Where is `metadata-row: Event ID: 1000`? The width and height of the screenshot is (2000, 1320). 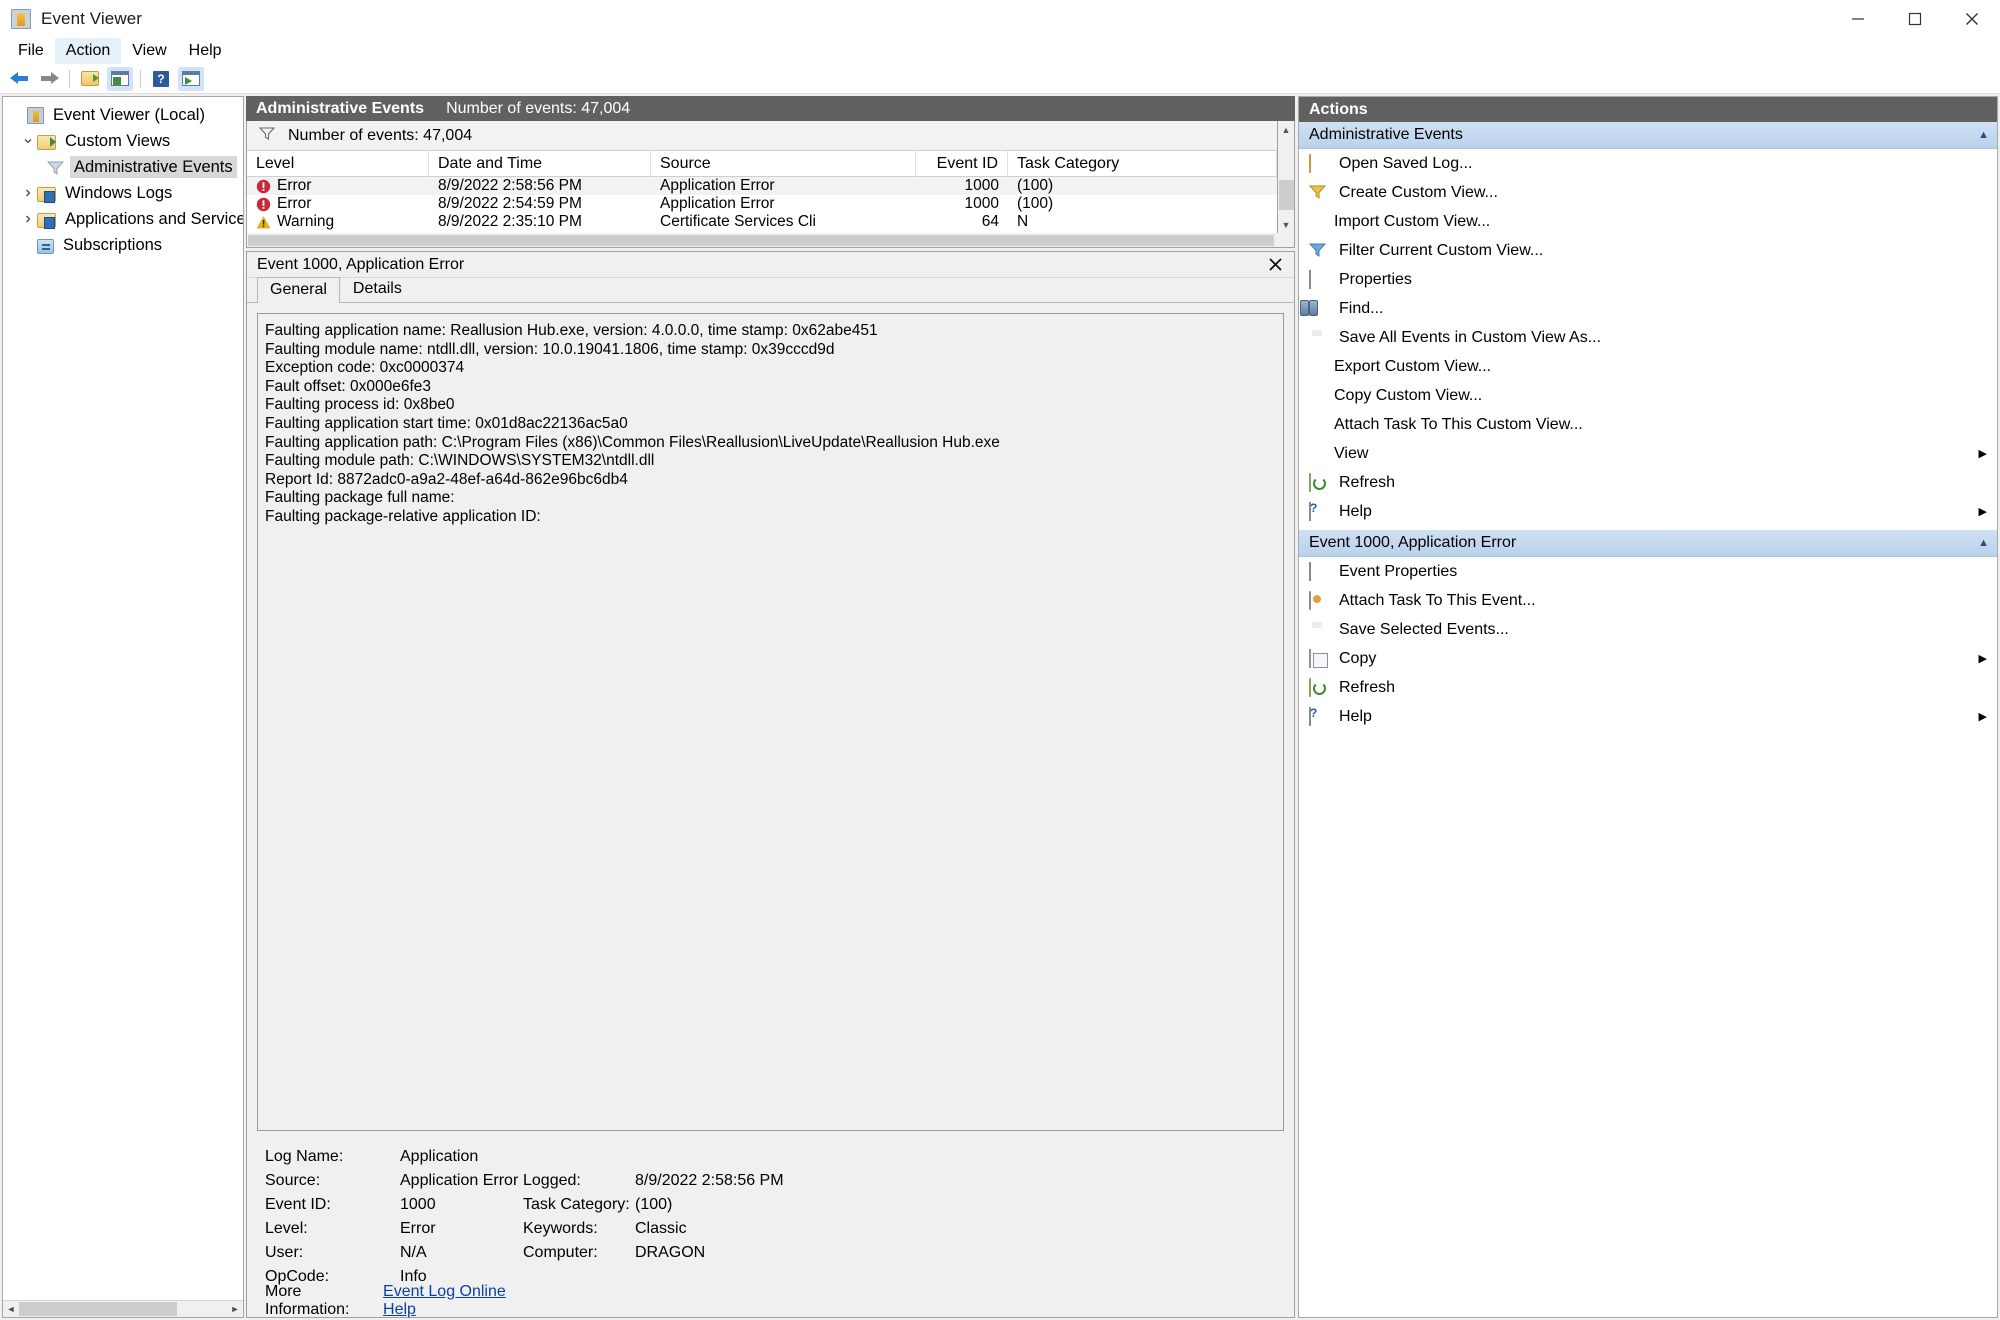 metadata-row: Event ID: 1000 is located at coordinates (394, 1205).